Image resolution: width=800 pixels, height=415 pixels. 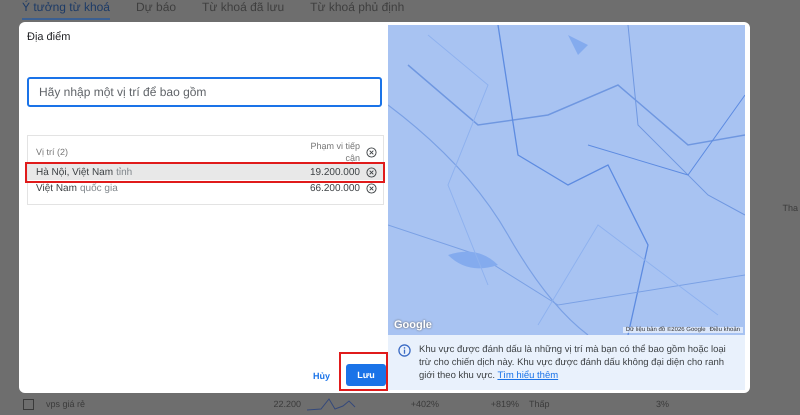 What do you see at coordinates (99, 188) in the screenshot?
I see `location-type: quốc gia` at bounding box center [99, 188].